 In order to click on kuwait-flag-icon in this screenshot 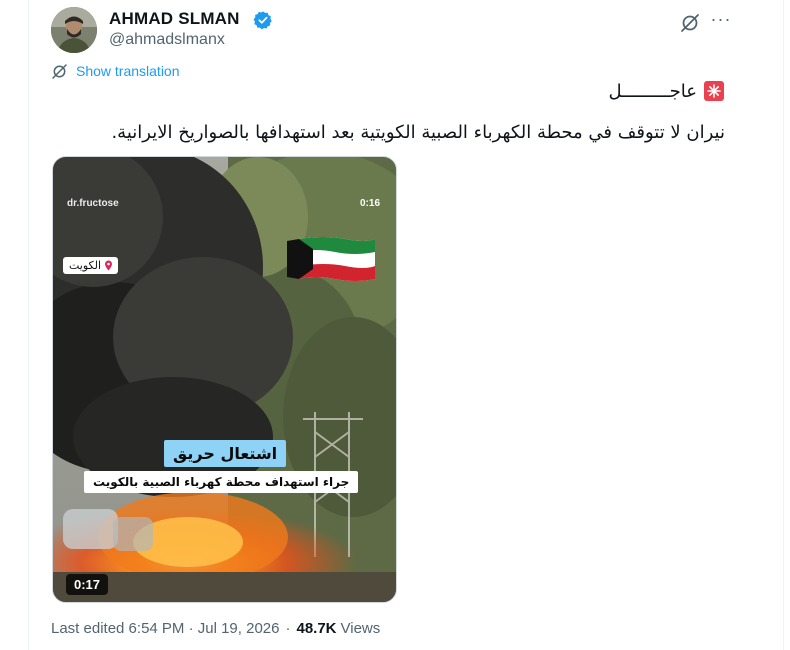, I will do `click(331, 259)`.